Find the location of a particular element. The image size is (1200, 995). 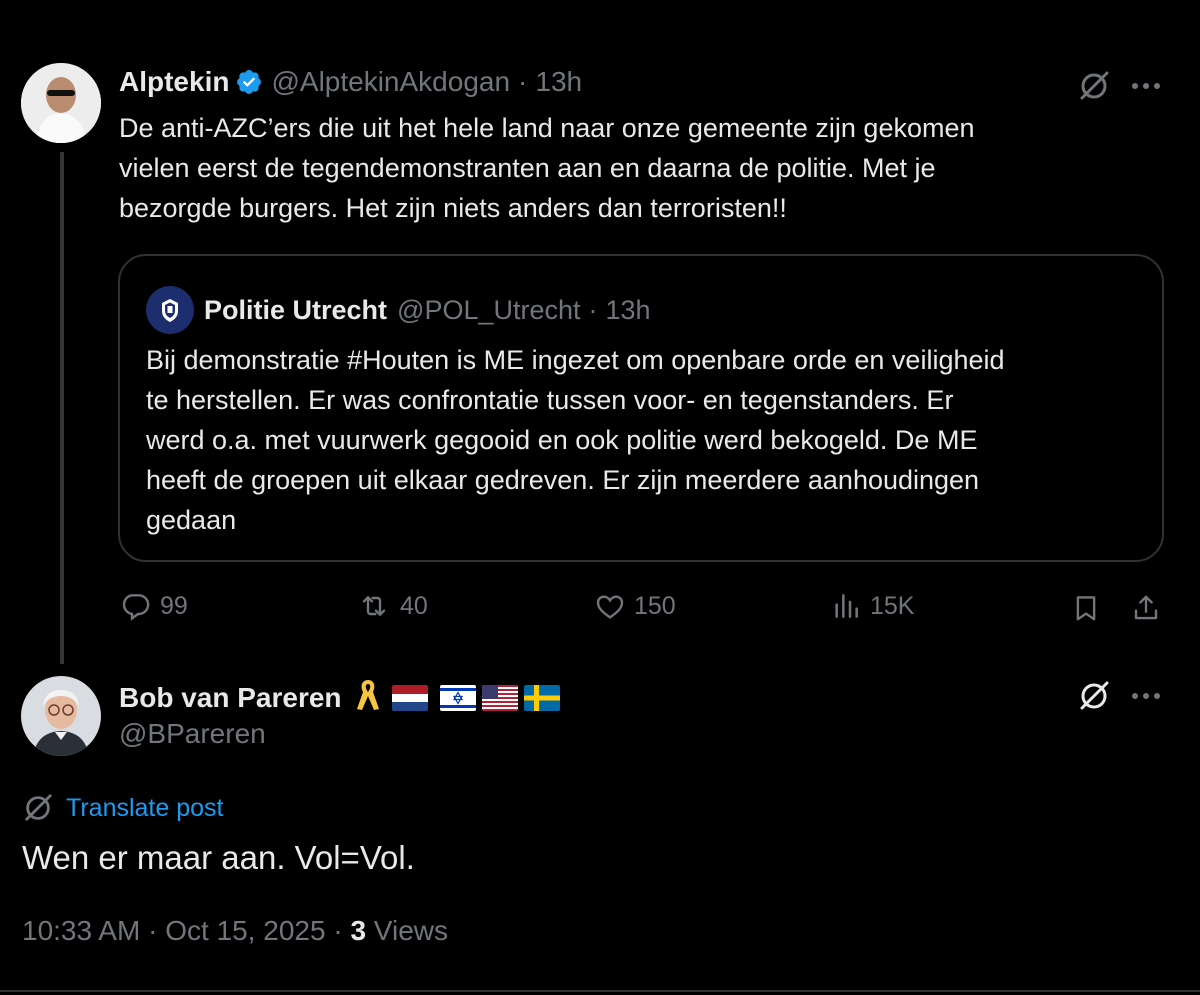

translate-label: Translate post is located at coordinates (144, 808).